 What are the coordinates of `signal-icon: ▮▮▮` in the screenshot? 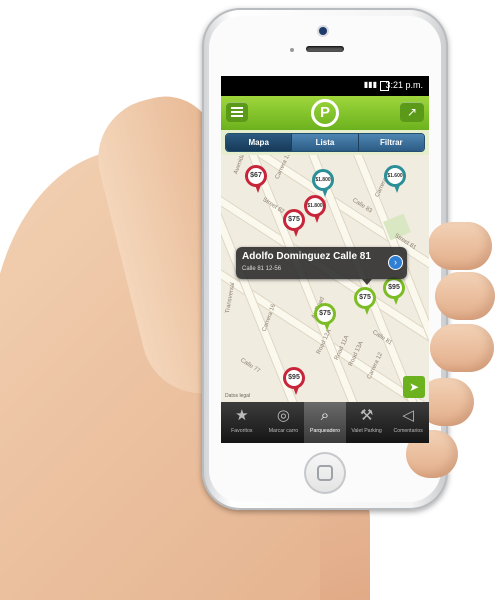 It's located at (370, 84).